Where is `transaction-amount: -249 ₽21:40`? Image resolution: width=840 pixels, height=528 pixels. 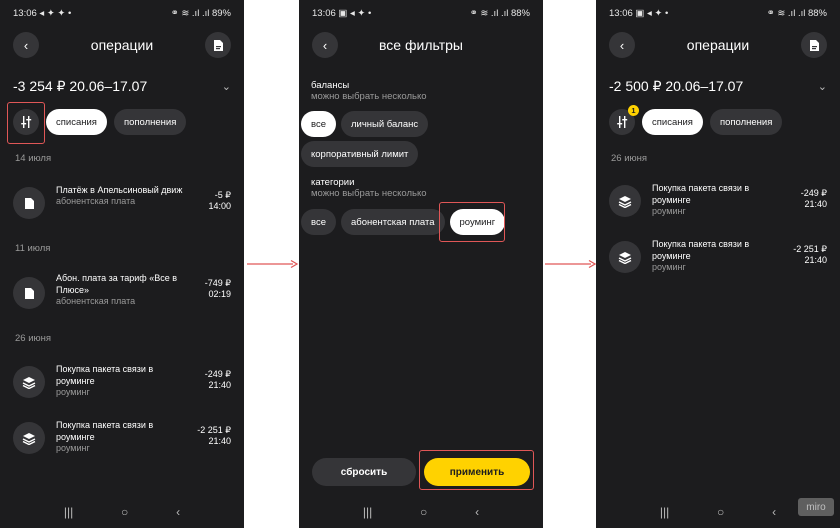 transaction-amount: -249 ₽21:40 is located at coordinates (217, 379).